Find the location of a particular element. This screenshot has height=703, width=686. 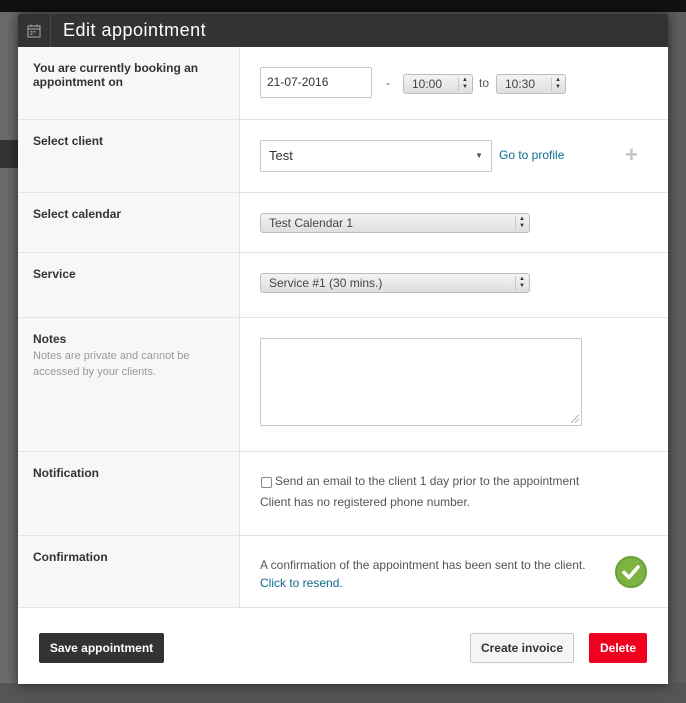

background-topbar is located at coordinates (343, 6).